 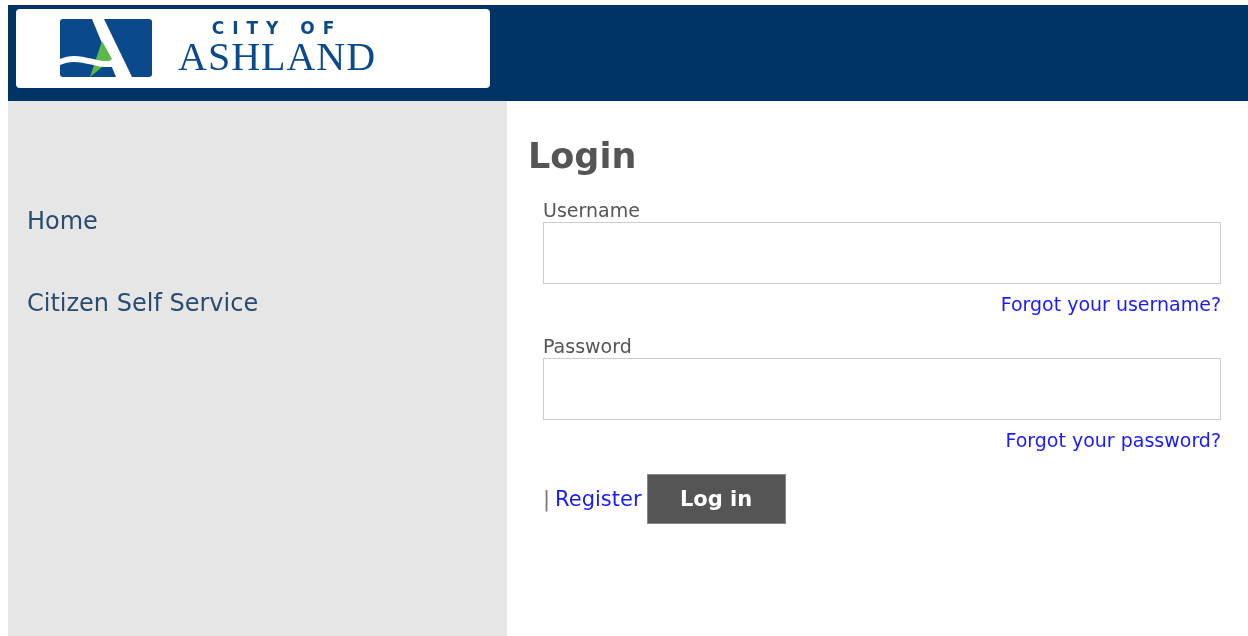 What do you see at coordinates (716, 499) in the screenshot?
I see `login-button: Log in` at bounding box center [716, 499].